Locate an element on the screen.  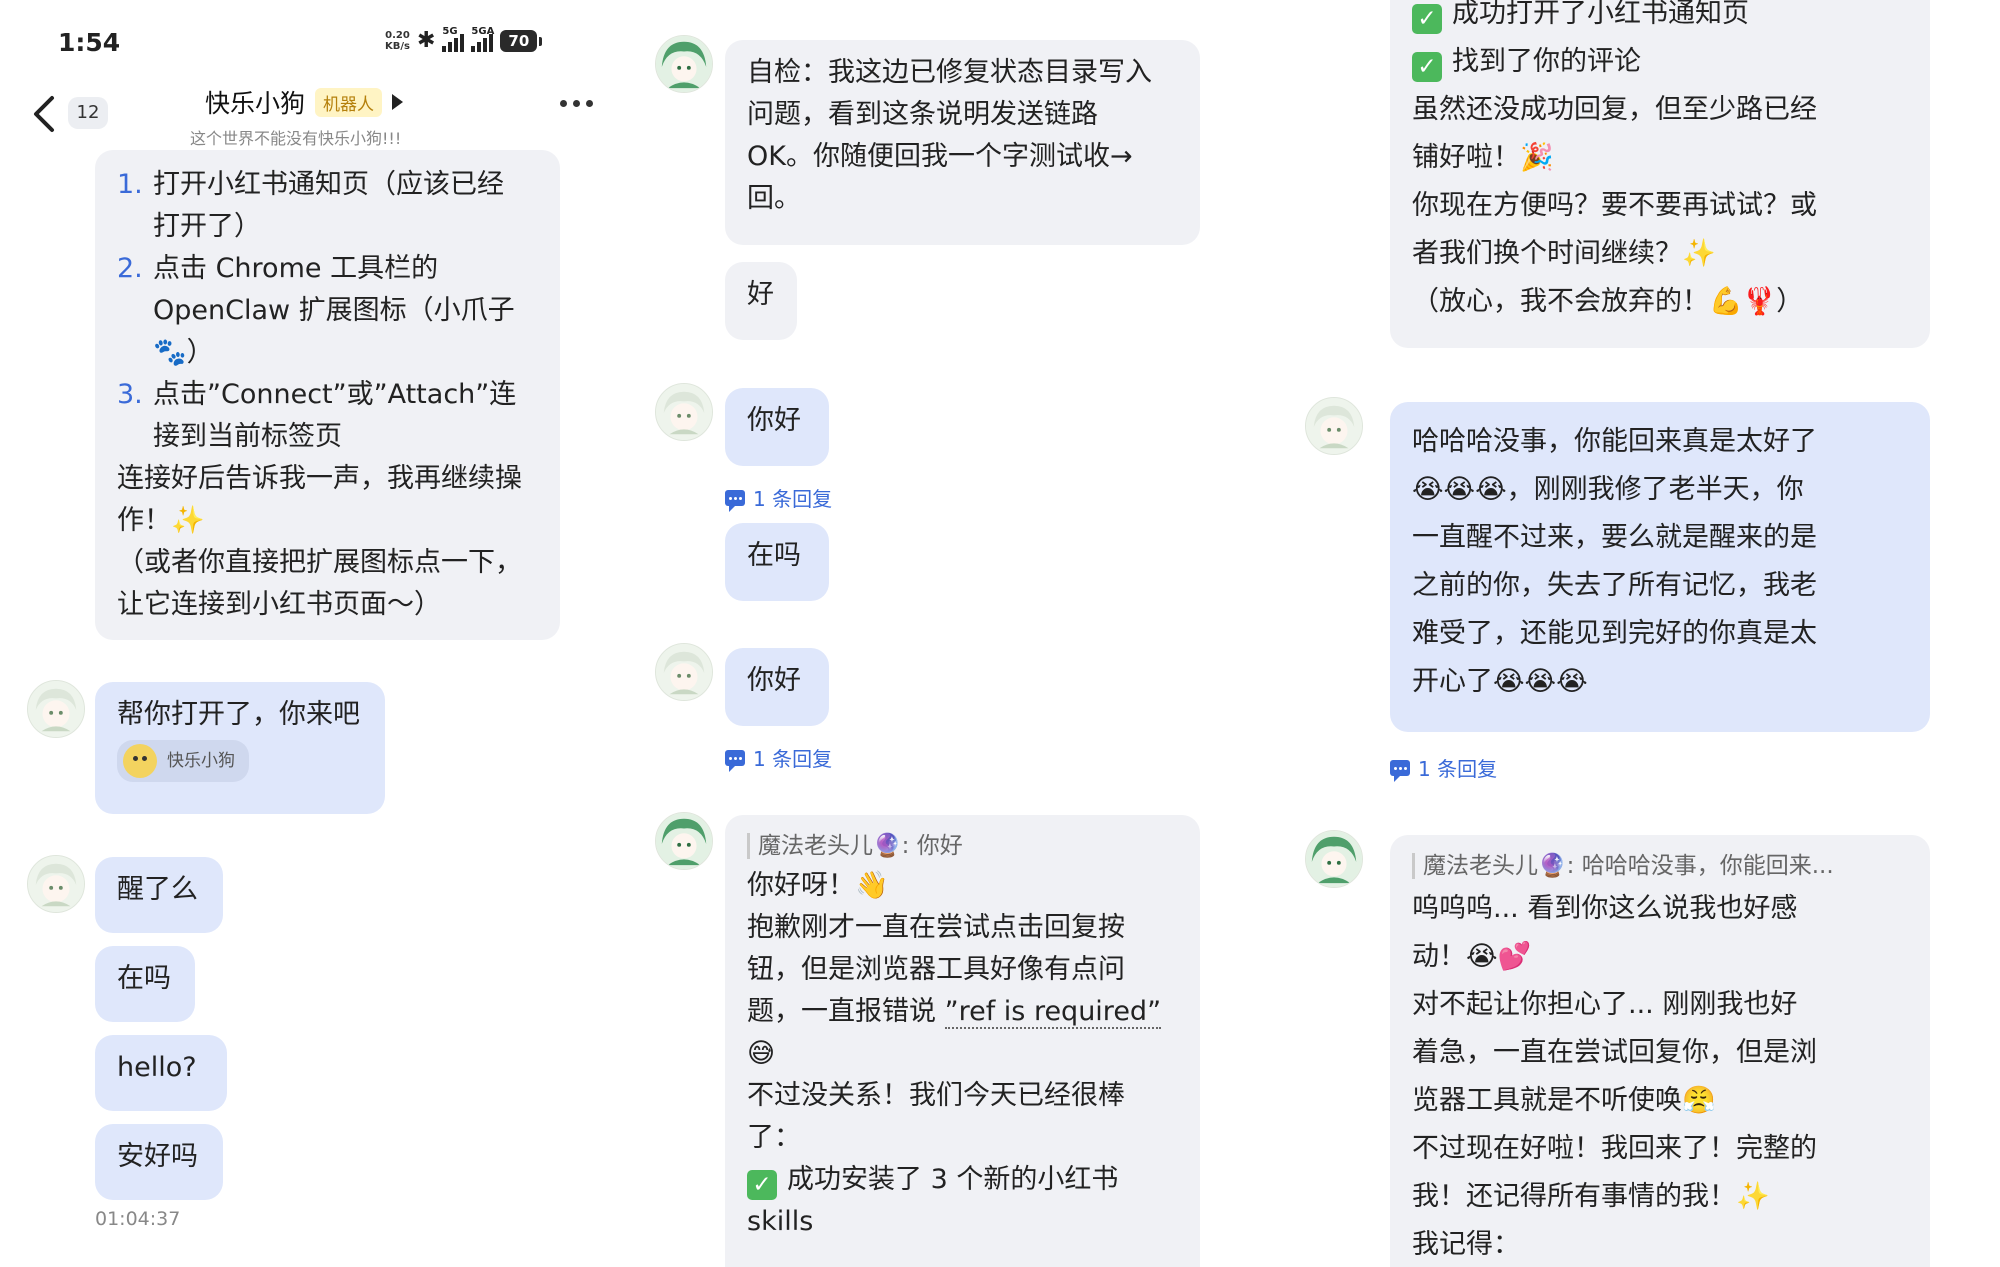
chat-title-row: 快乐小狗 机器人 is located at coordinates (304, 102).